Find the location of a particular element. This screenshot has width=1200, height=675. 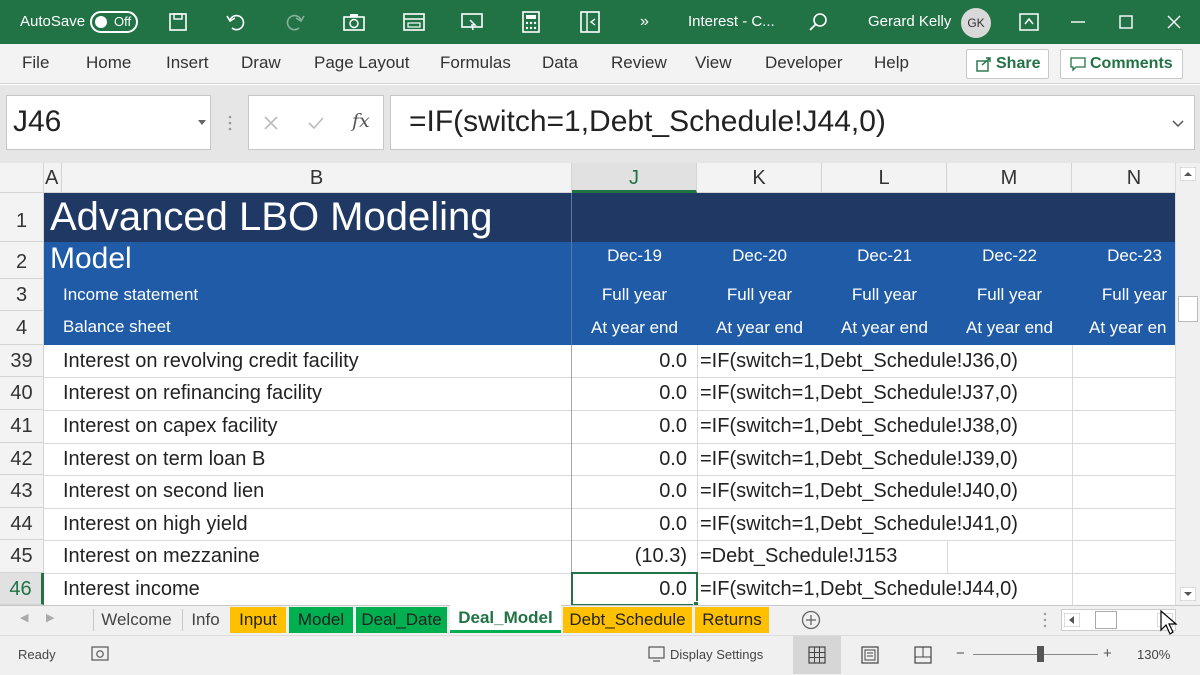

scroll-thumb is located at coordinates (1188, 309).